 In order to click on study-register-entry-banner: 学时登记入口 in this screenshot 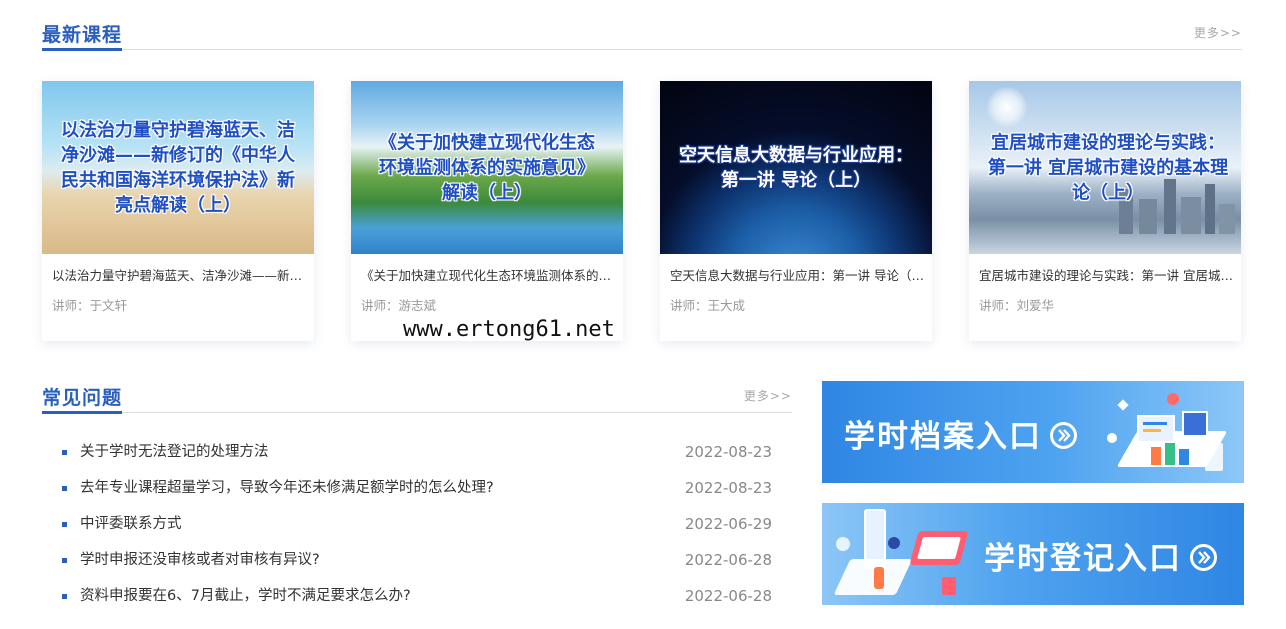, I will do `click(1033, 554)`.